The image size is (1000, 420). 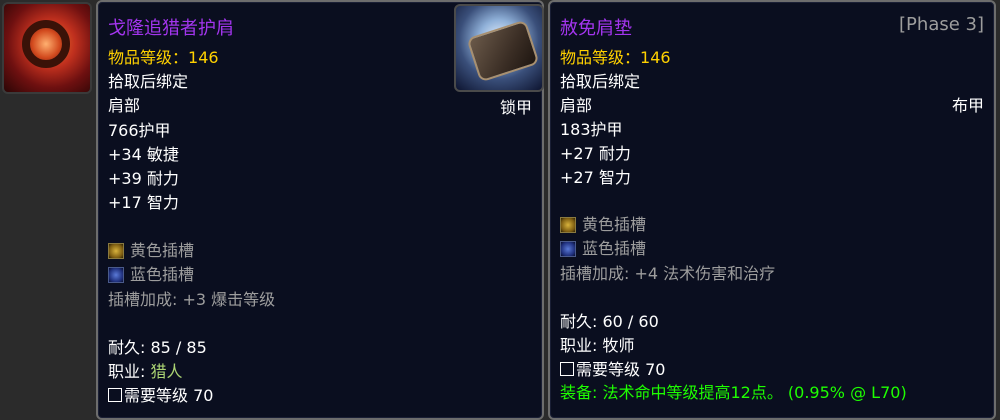 What do you see at coordinates (595, 177) in the screenshot?
I see `stat-line: +27 智力` at bounding box center [595, 177].